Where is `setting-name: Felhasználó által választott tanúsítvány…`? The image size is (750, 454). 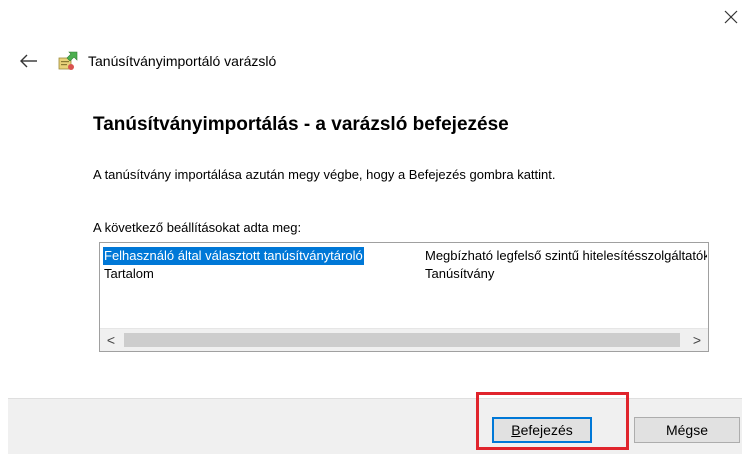
setting-name: Felhasználó által választott tanúsítvány… is located at coordinates (233, 256).